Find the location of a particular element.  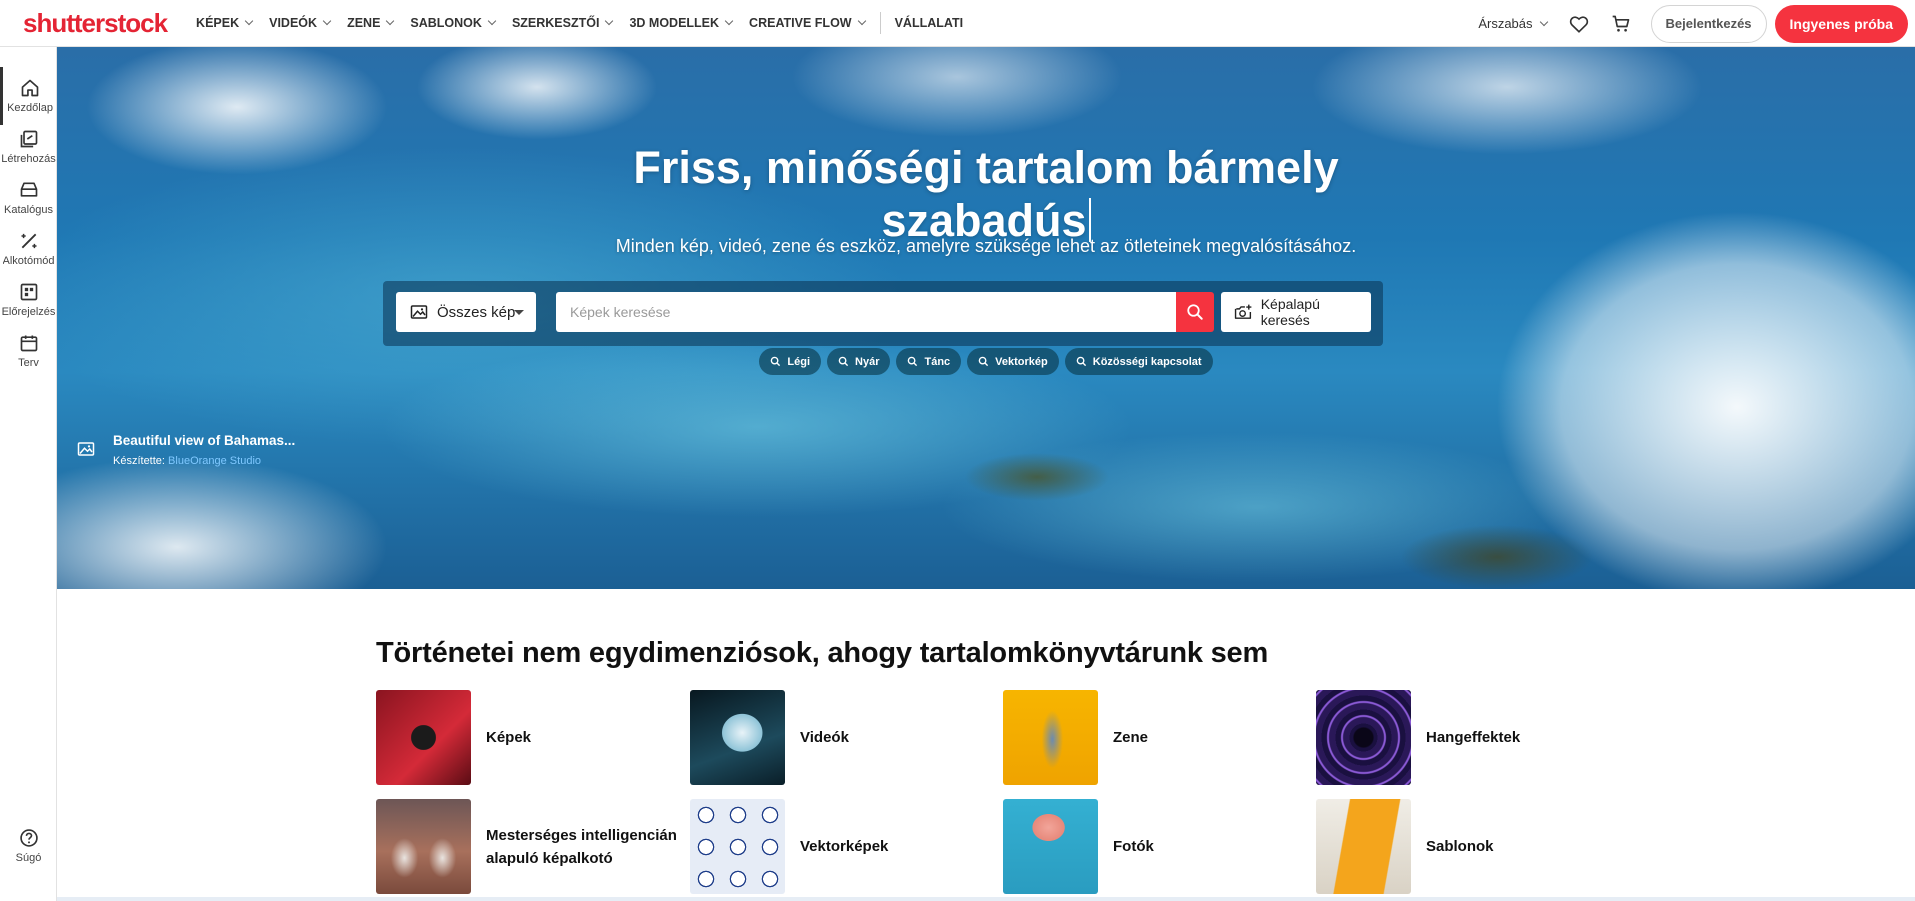

nav-enterprise-label: VÁLLALATI is located at coordinates (929, 23).